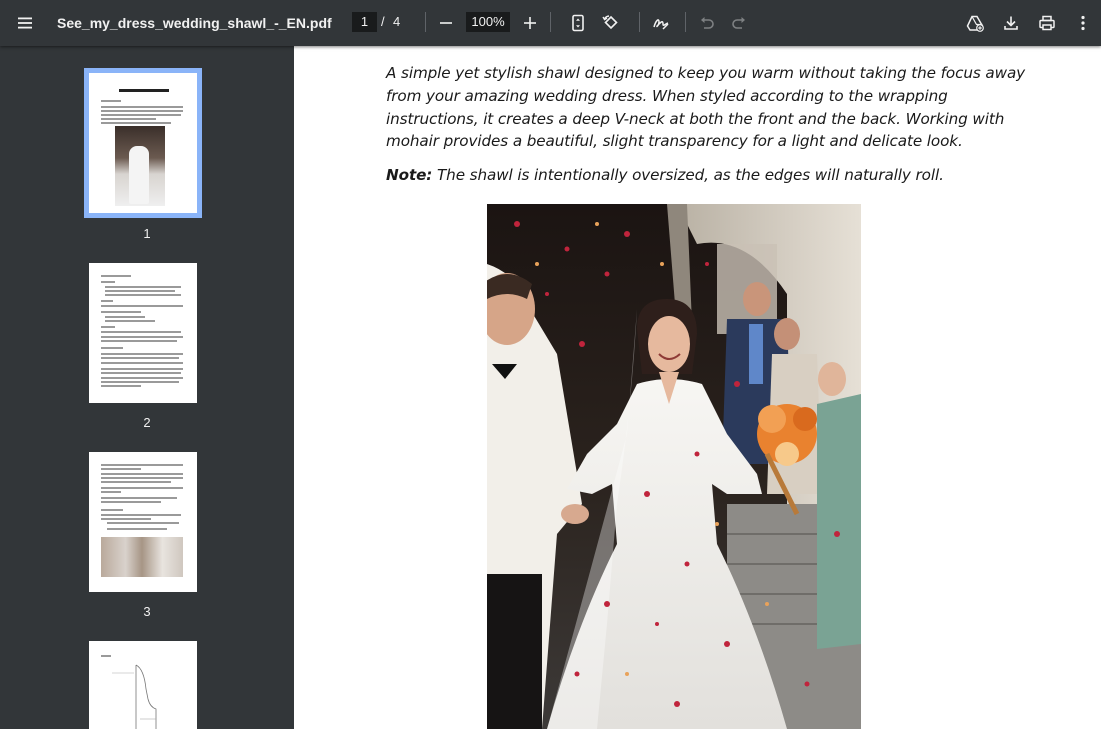 The height and width of the screenshot is (729, 1101). Describe the element at coordinates (409, 175) in the screenshot. I see `note-label: Note:` at that location.